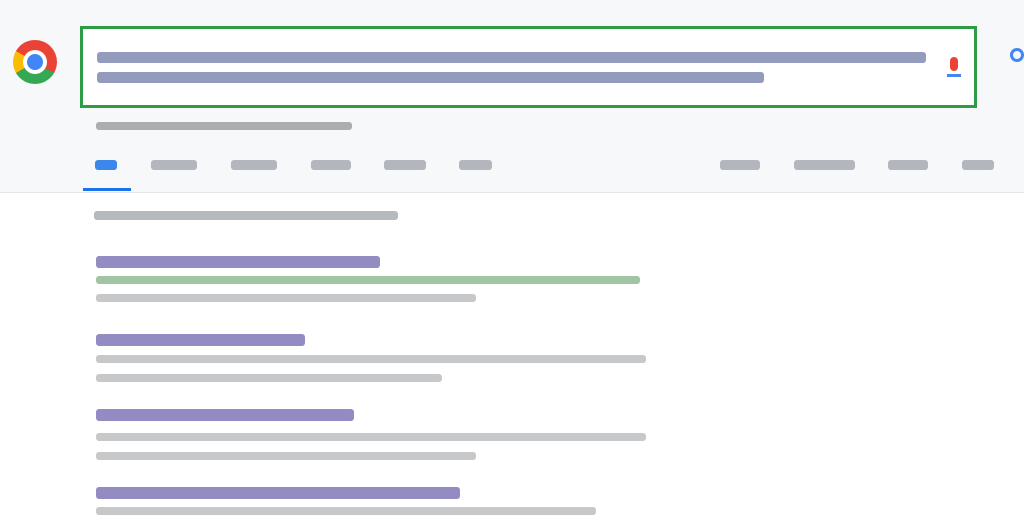 Image resolution: width=1024 pixels, height=515 pixels. I want to click on google-logo-icon, so click(35, 62).